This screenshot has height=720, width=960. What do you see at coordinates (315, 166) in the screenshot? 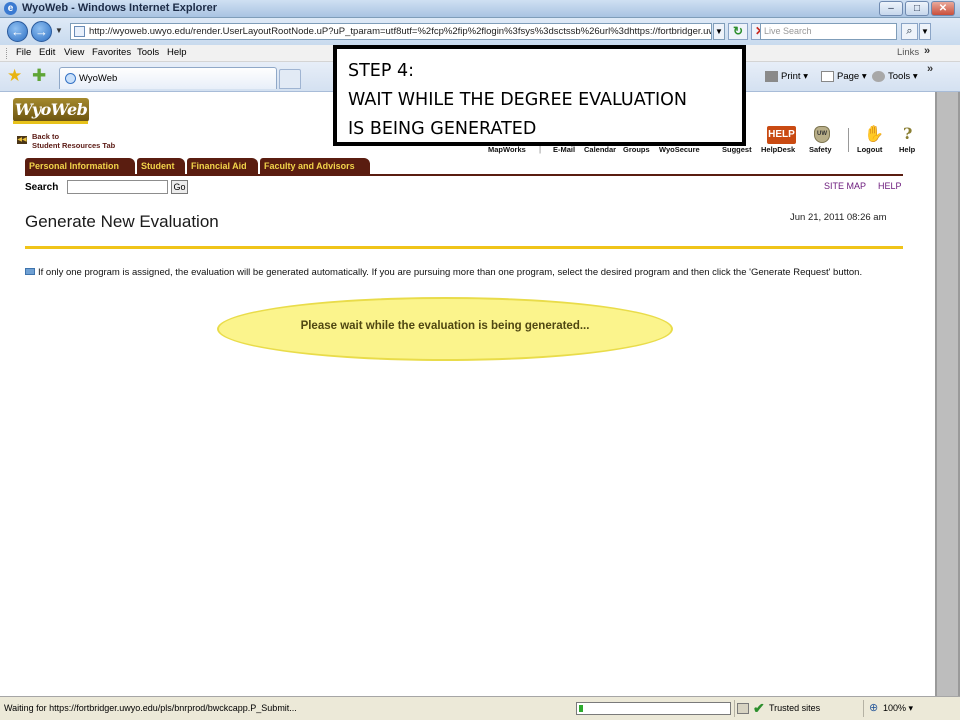
I see `tab-faculty-and-advisors: Faculty and Advisors` at bounding box center [315, 166].